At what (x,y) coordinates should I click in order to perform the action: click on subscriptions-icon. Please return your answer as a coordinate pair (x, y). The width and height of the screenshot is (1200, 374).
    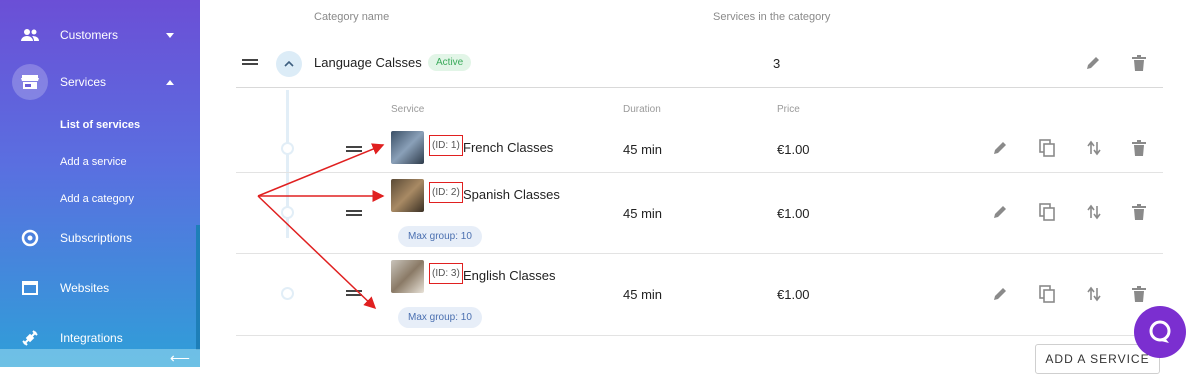
    Looking at the image, I should click on (30, 238).